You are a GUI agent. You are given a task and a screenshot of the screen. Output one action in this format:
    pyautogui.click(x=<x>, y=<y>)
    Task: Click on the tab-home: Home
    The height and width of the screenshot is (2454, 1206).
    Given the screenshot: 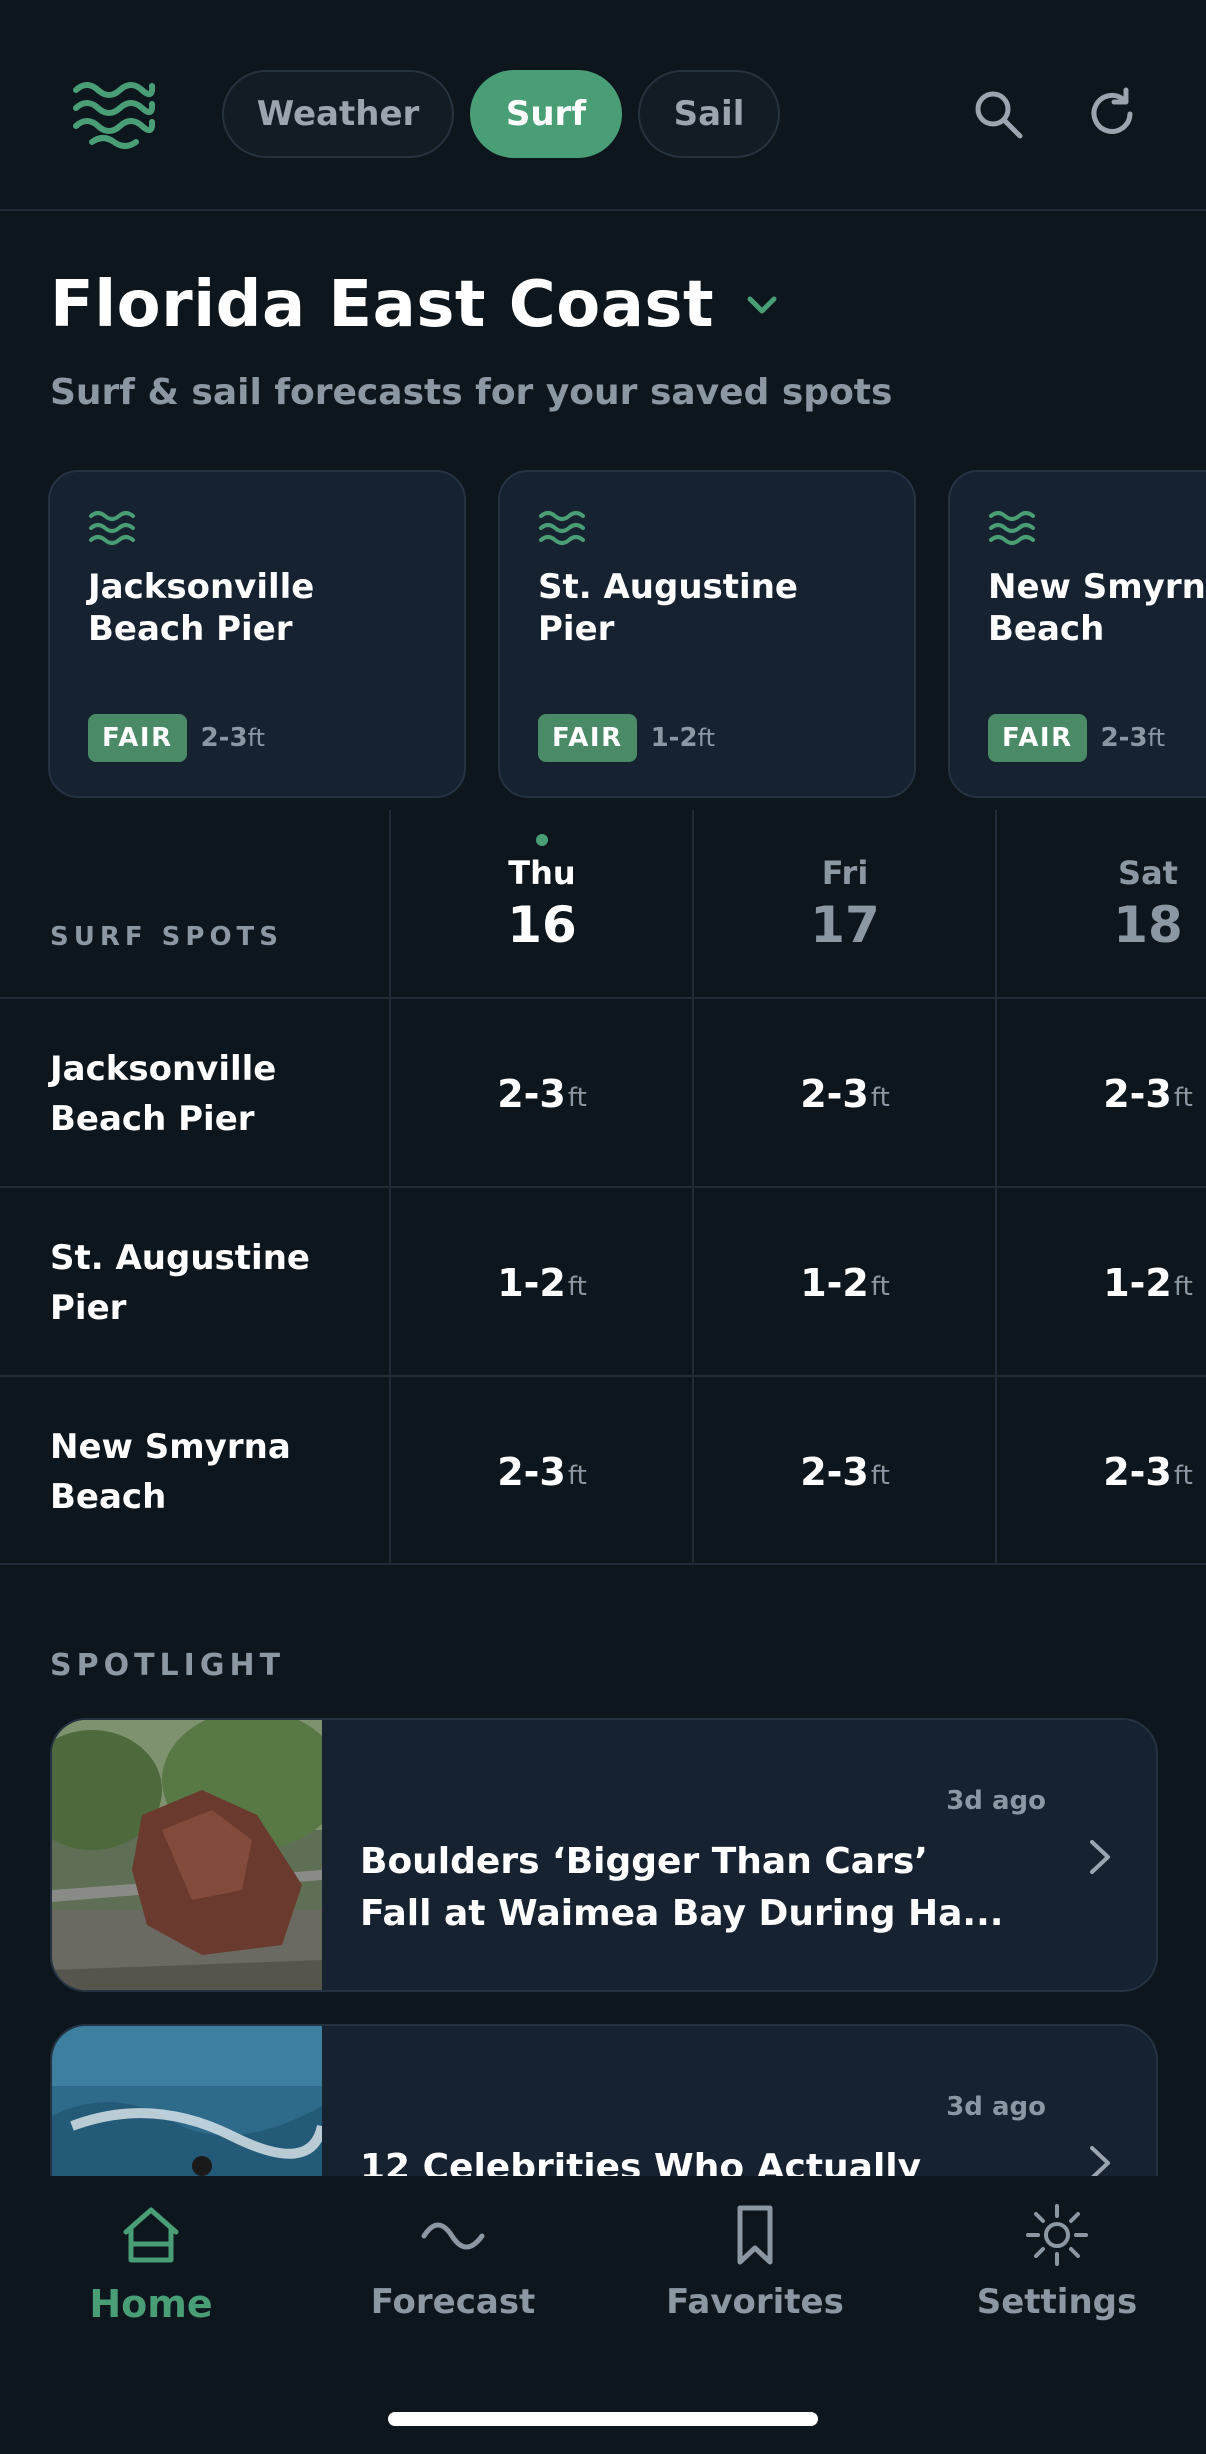 What is the action you would take?
    pyautogui.click(x=151, y=2263)
    